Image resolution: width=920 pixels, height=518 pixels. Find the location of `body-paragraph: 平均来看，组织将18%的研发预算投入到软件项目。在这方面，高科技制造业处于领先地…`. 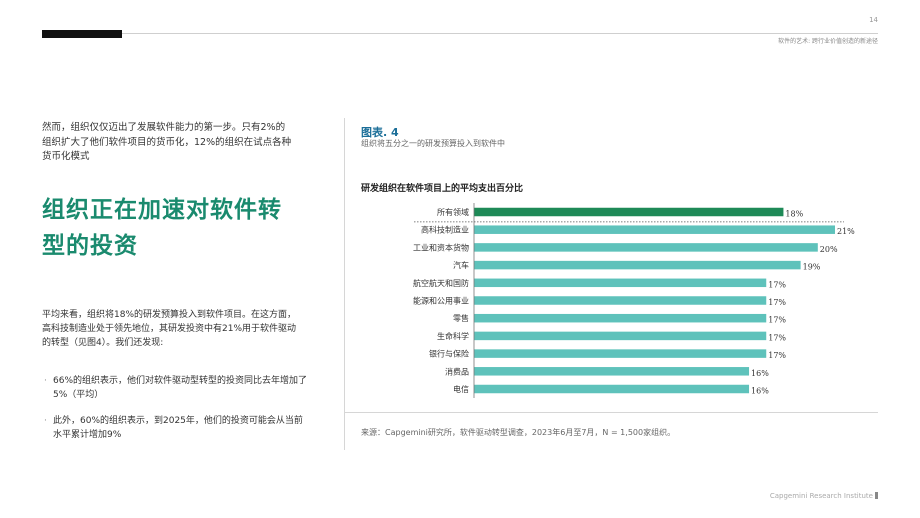

body-paragraph: 平均来看，组织将18%的研发预算投入到软件项目。在这方面，高科技制造业处于领先地… is located at coordinates (169, 329).